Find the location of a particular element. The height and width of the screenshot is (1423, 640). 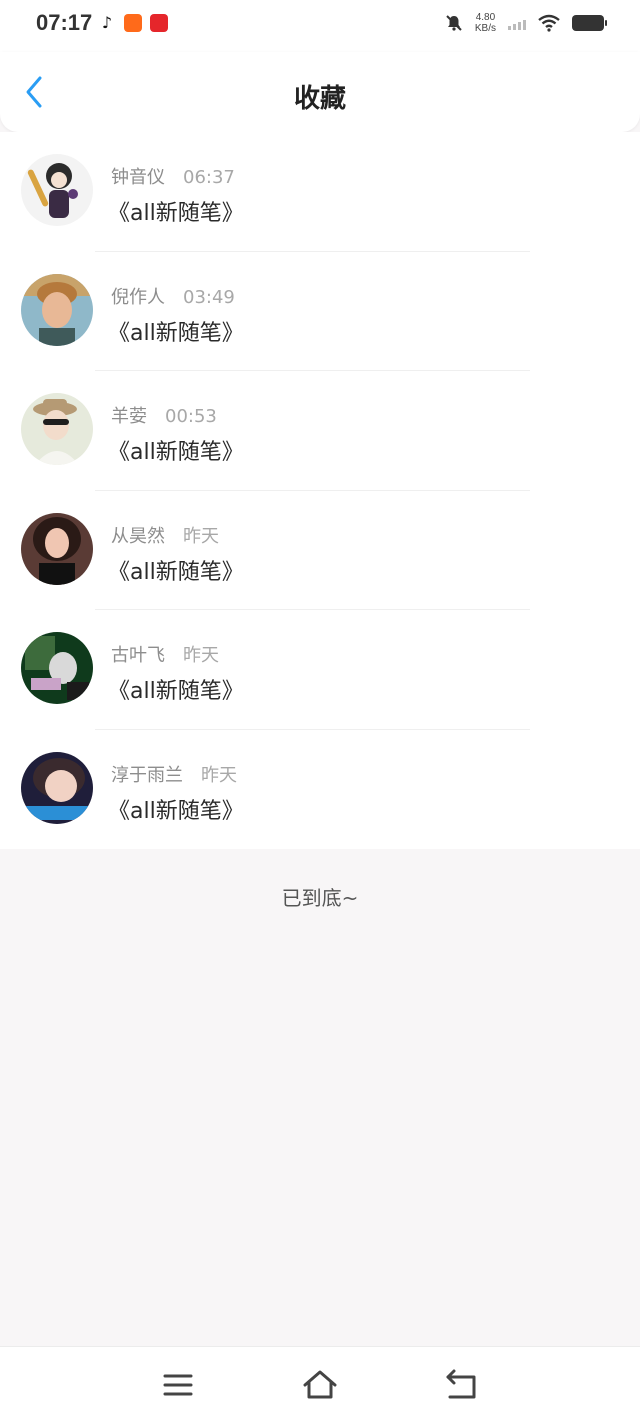

menu-button is located at coordinates (178, 1385).